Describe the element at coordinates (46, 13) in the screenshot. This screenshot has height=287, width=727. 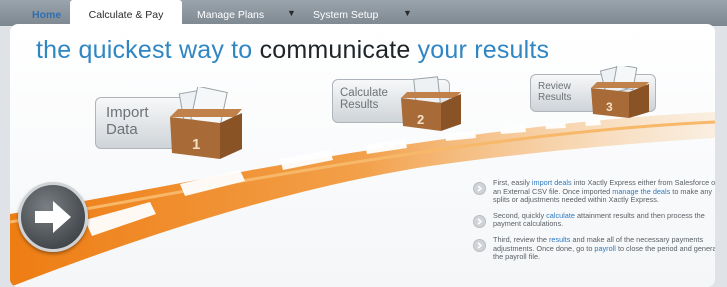
I see `tab-home: Home` at that location.